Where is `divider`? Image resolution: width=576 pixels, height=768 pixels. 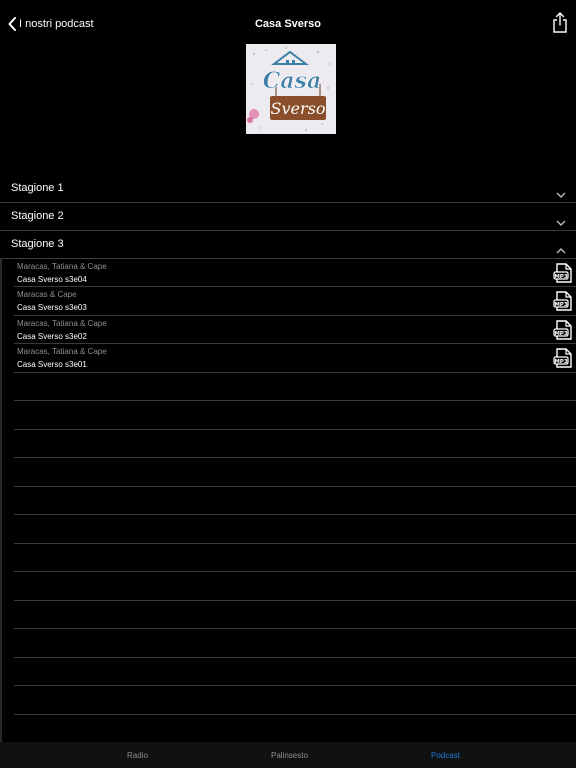
divider is located at coordinates (295, 372).